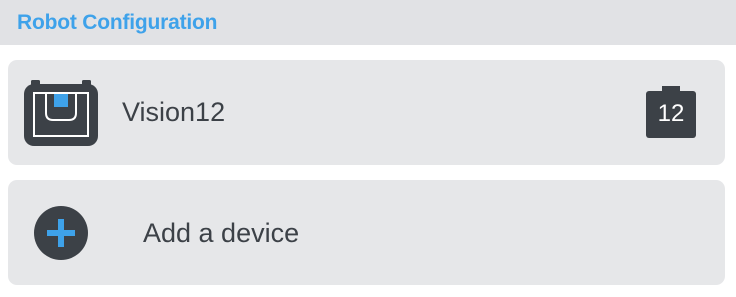  I want to click on device-name: Vision12, so click(174, 112).